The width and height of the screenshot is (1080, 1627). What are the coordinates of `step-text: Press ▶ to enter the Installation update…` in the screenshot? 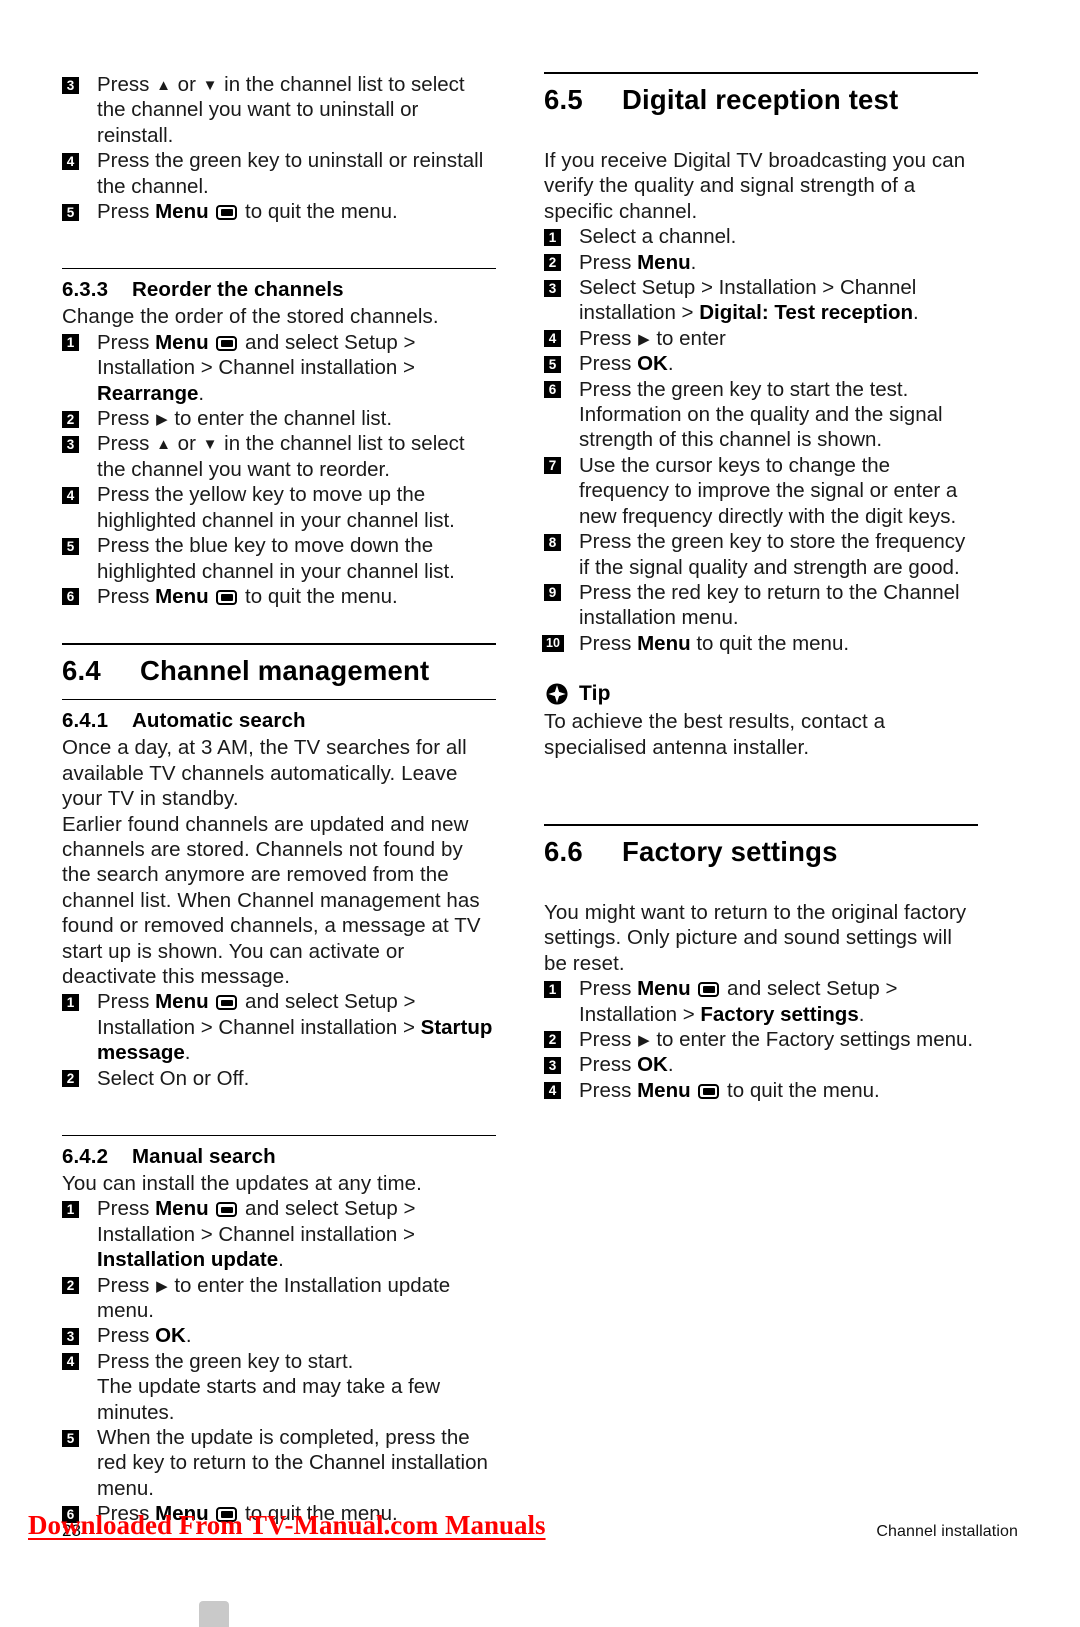 It's located at (274, 1298).